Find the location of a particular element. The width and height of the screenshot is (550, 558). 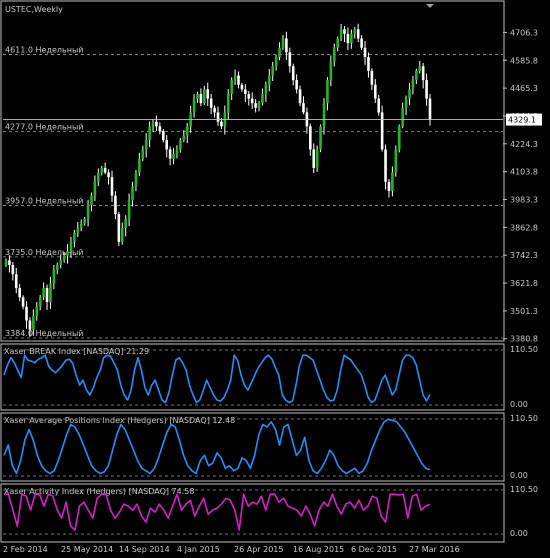

y-tick-label: 4465.3 is located at coordinates (524, 88).